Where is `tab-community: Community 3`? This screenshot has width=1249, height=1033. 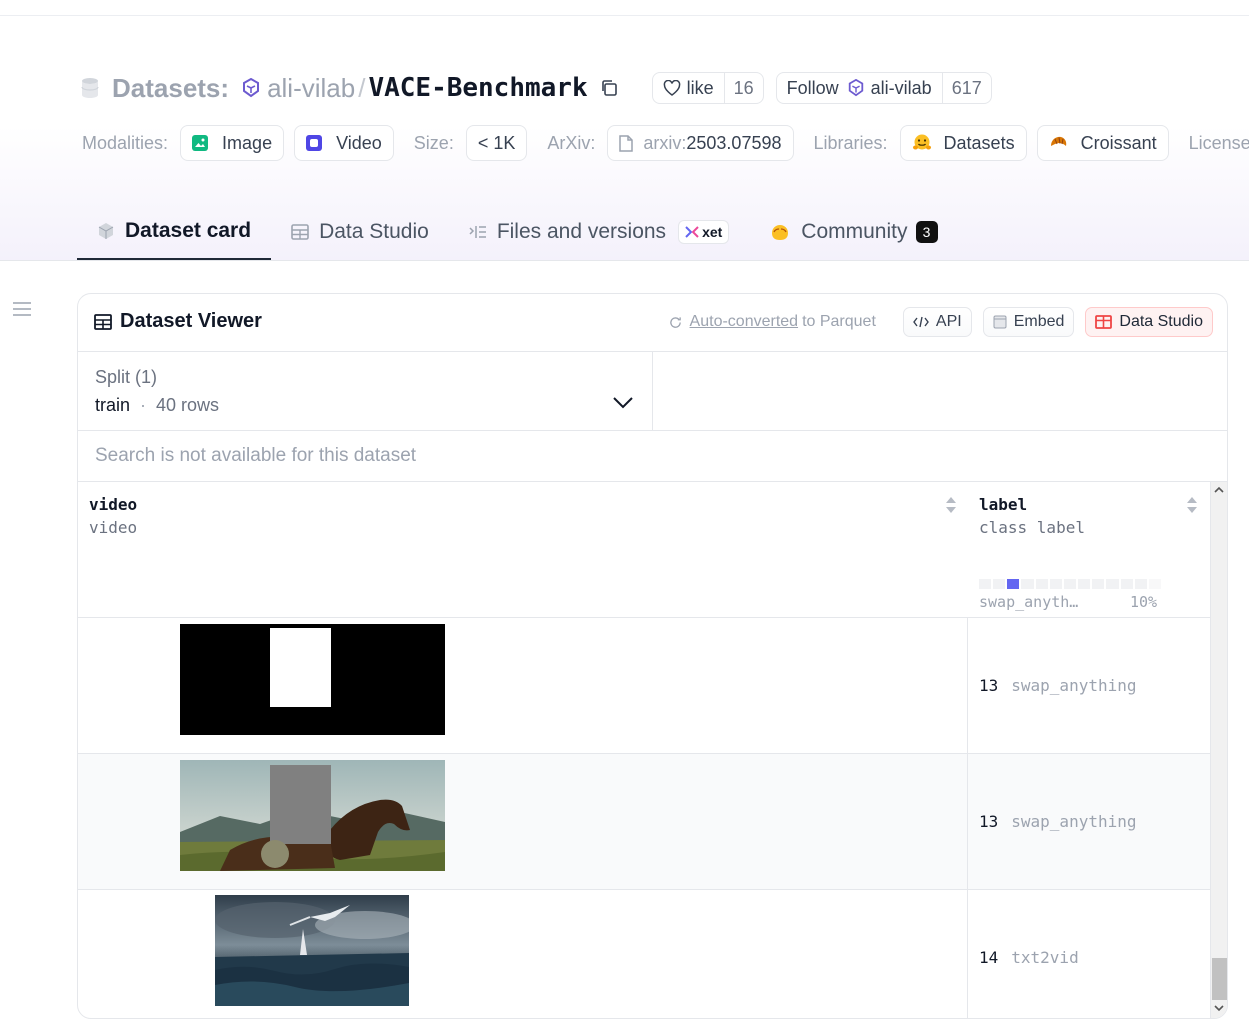 tab-community: Community 3 is located at coordinates (853, 232).